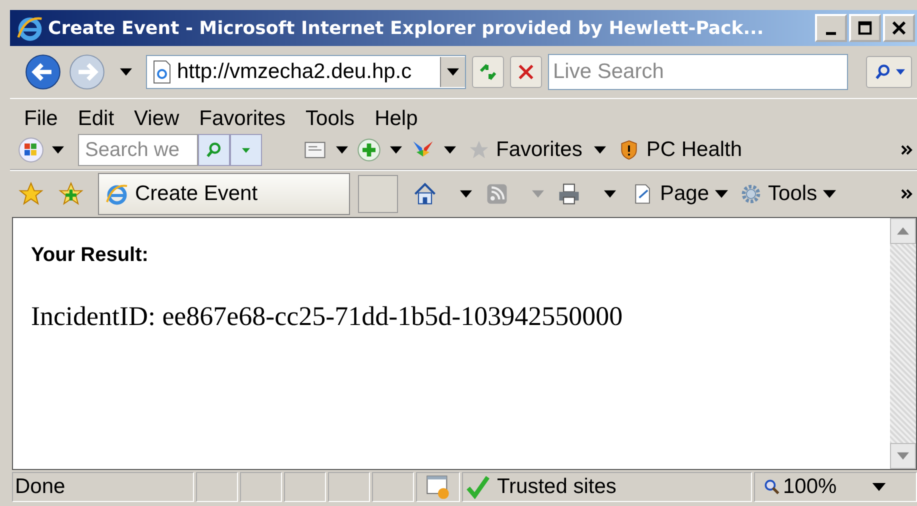 This screenshot has height=506, width=917. What do you see at coordinates (425, 194) in the screenshot?
I see `home-icon` at bounding box center [425, 194].